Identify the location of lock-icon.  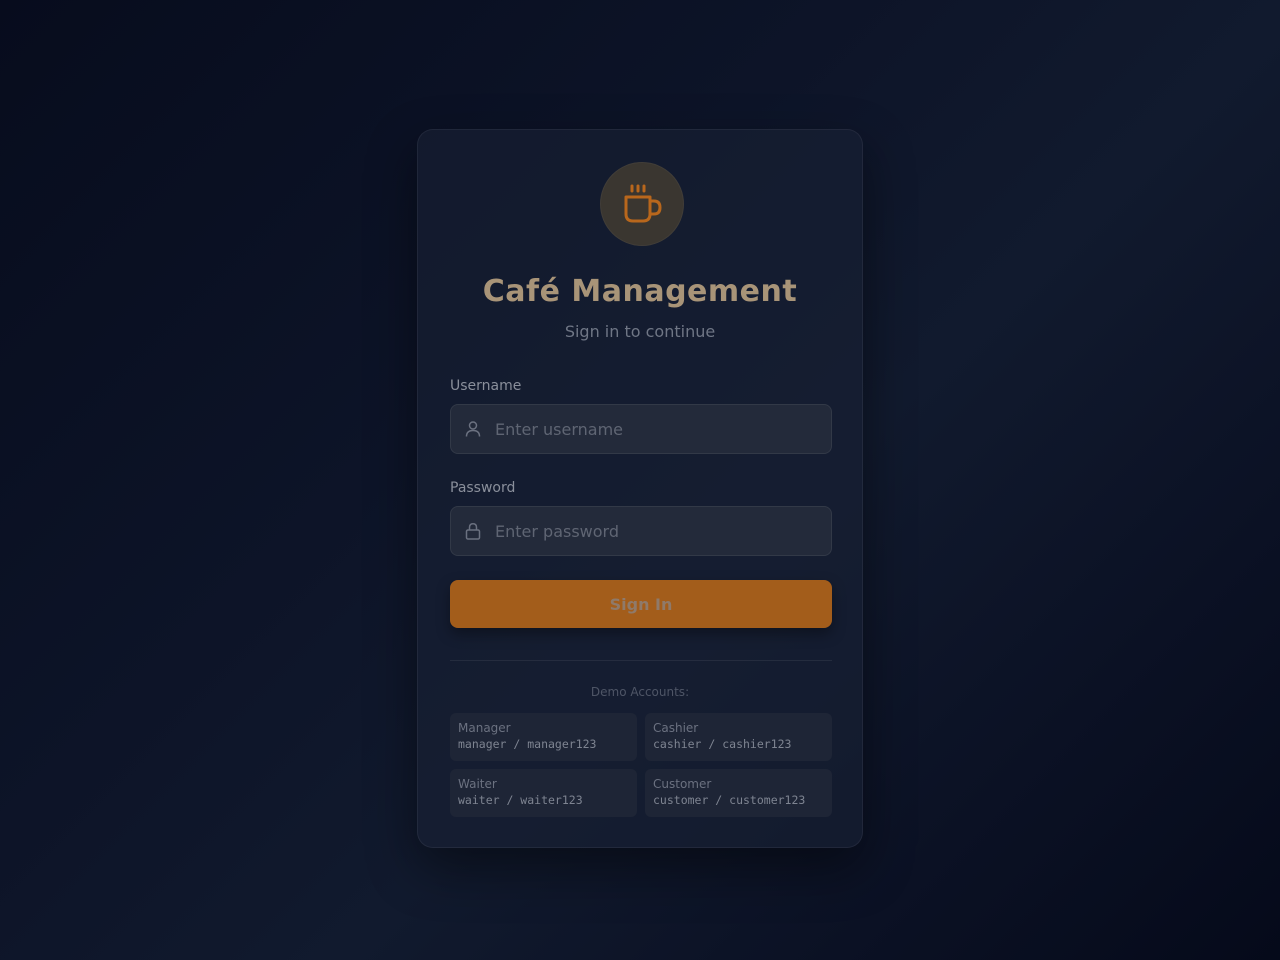
(473, 531).